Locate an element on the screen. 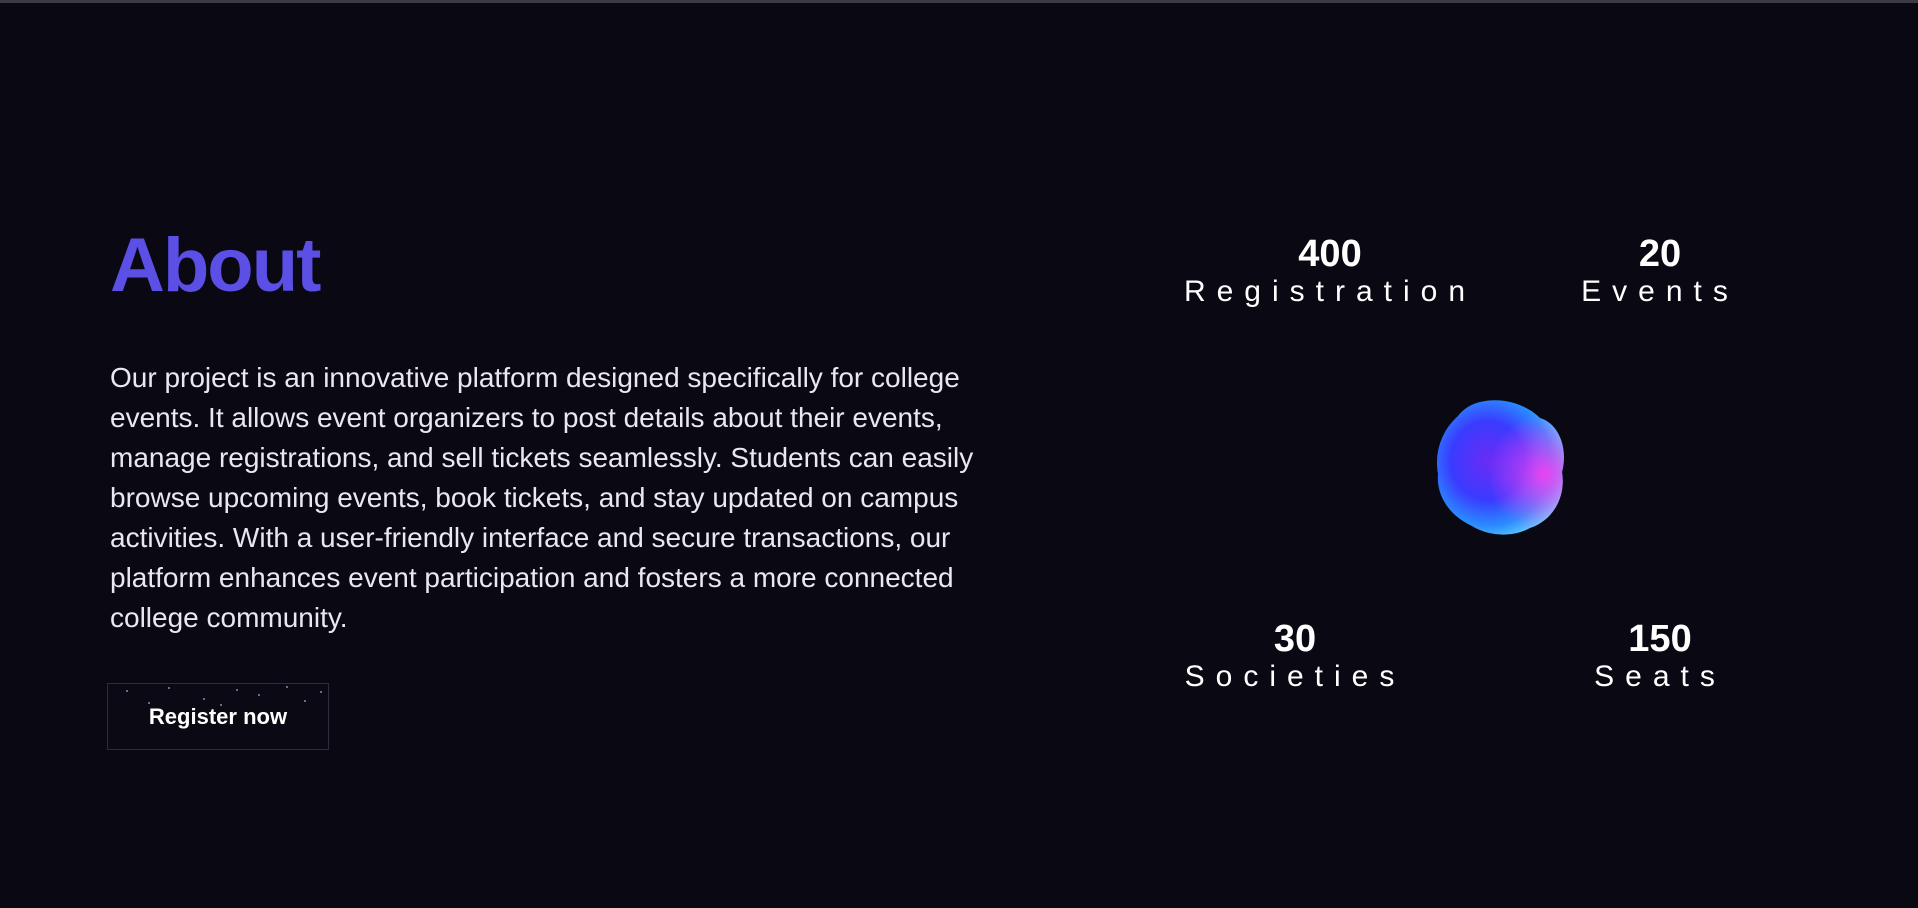 This screenshot has height=908, width=1918. top-border is located at coordinates (959, 1).